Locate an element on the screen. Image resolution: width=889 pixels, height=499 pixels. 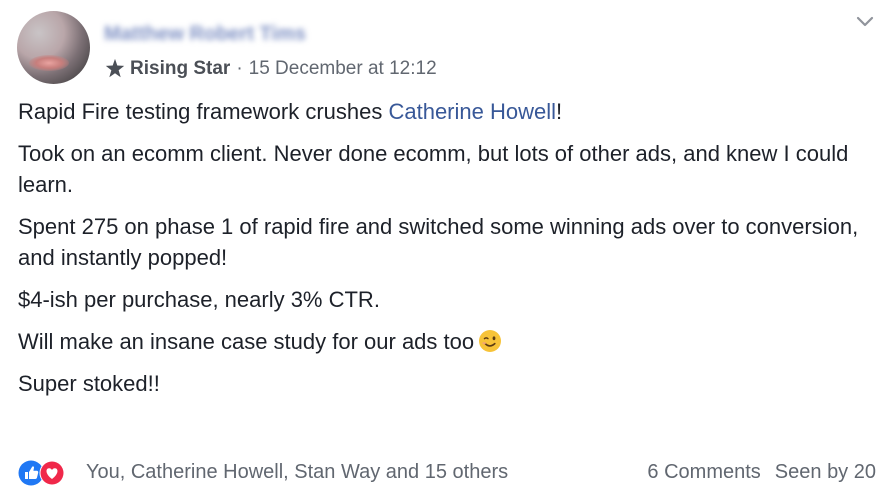
author-name: Matthew Robert Tims is located at coordinates (205, 34).